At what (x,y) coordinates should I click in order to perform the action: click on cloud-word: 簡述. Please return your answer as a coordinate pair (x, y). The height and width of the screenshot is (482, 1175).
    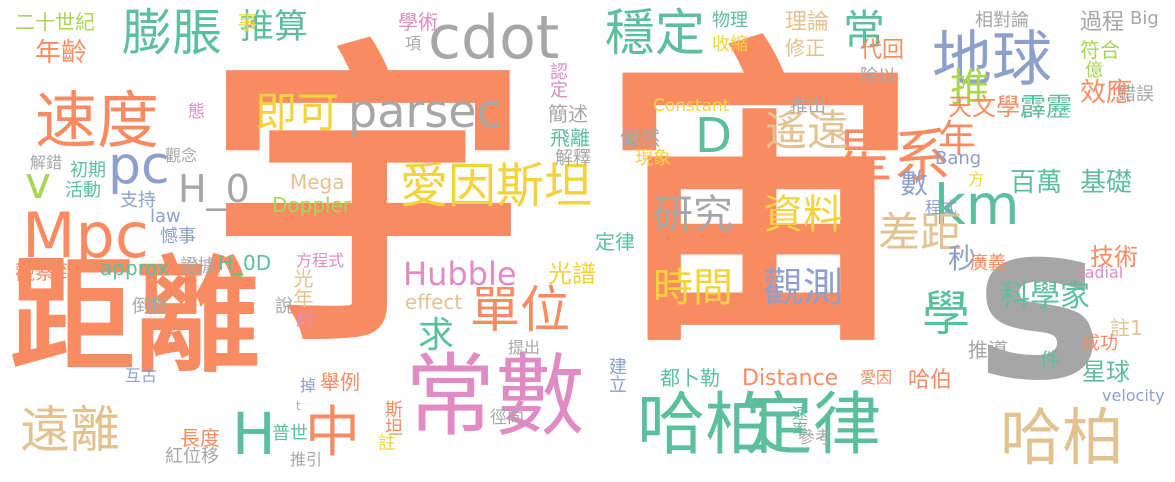
    Looking at the image, I should click on (568, 114).